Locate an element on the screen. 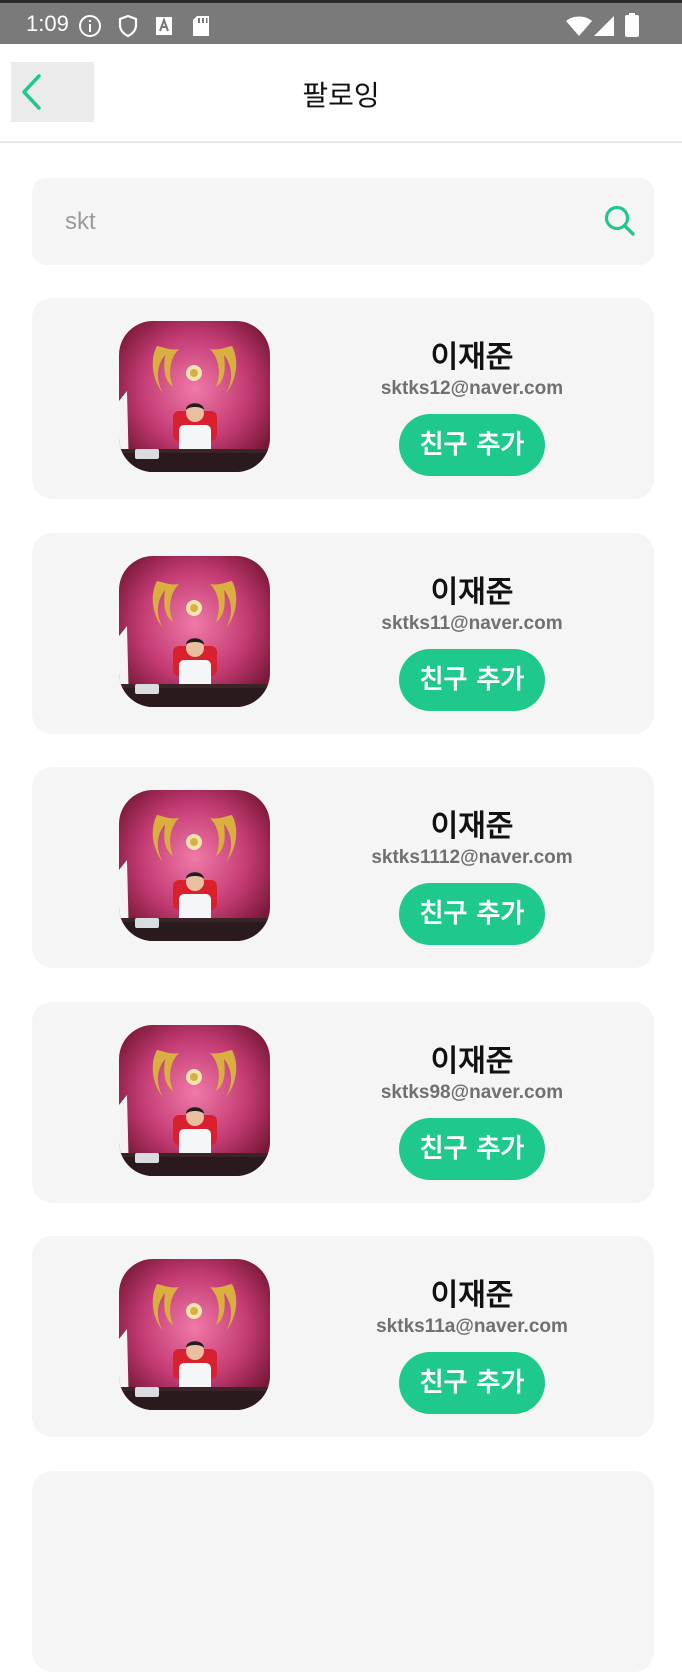 This screenshot has height=1672, width=682. page-title: 팔로잉 is located at coordinates (341, 95).